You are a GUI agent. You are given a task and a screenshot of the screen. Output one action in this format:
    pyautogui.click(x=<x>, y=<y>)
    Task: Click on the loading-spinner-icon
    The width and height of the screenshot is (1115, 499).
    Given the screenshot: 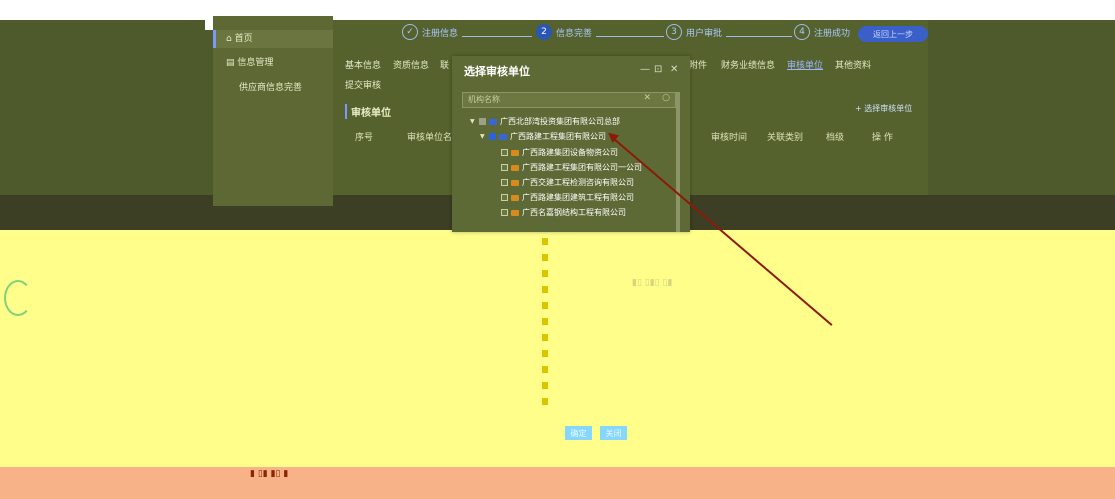 What is the action you would take?
    pyautogui.click(x=18, y=298)
    